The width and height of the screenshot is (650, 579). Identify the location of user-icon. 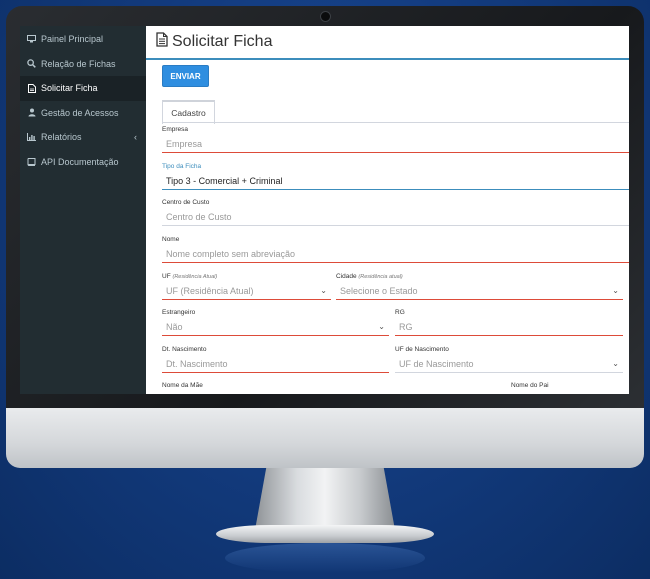
(31, 112).